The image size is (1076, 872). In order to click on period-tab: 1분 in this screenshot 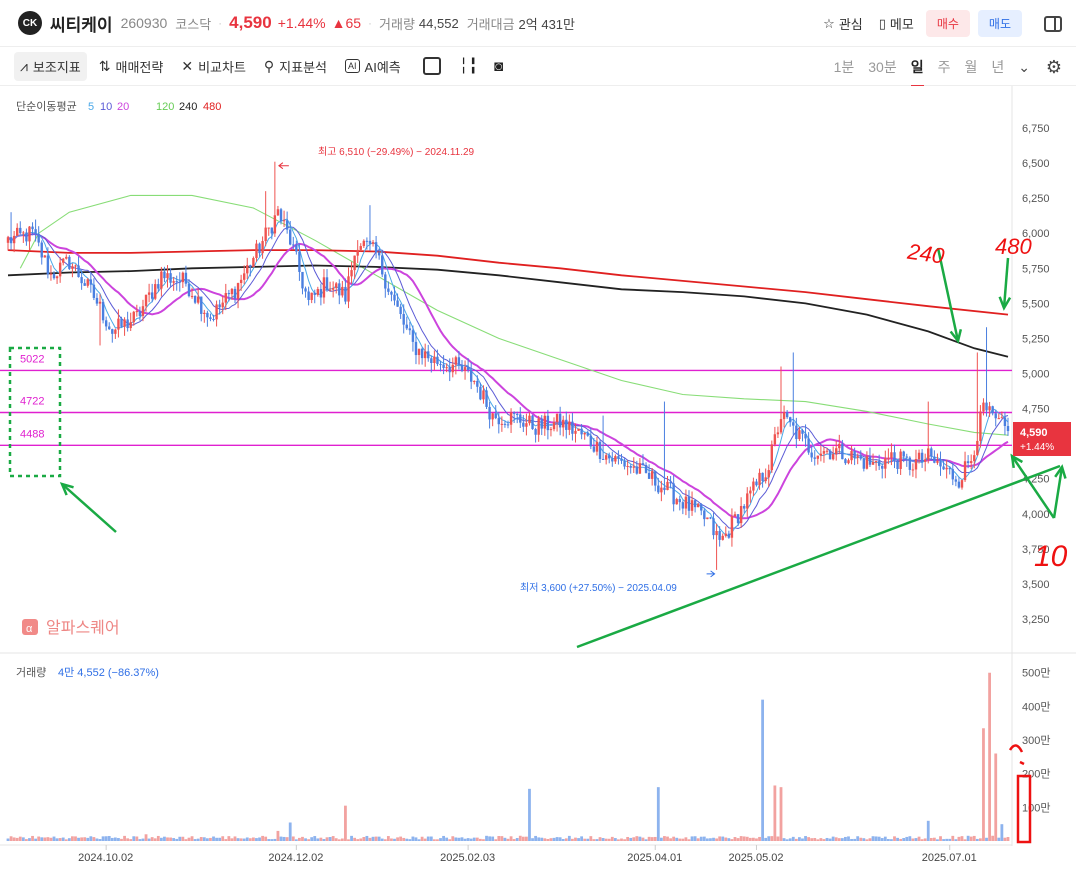, I will do `click(844, 67)`.